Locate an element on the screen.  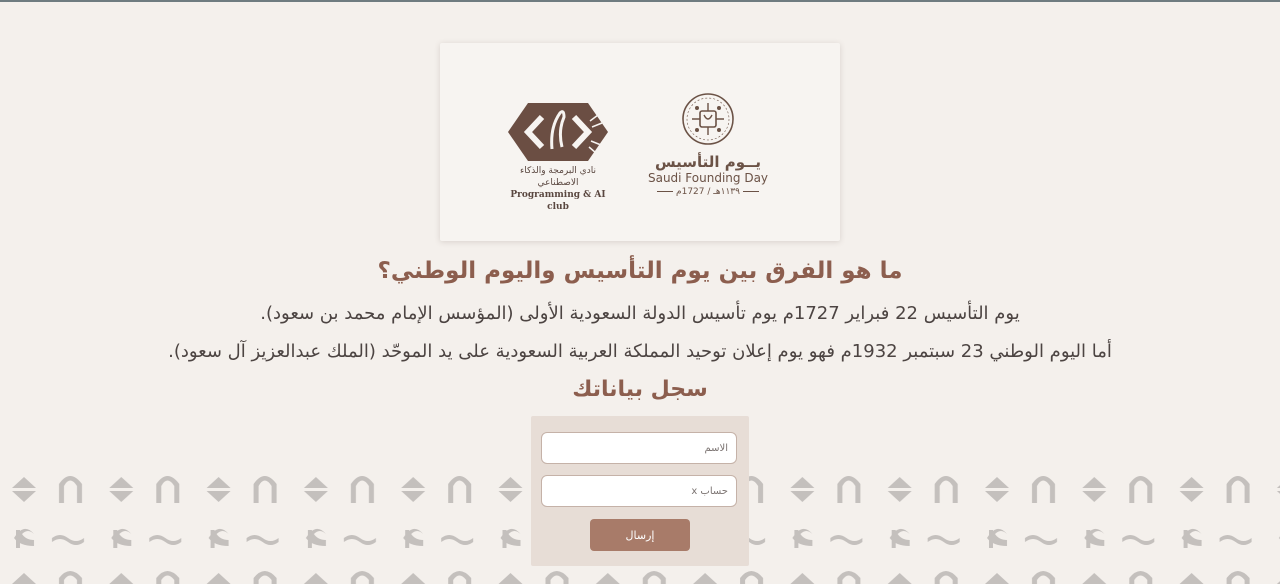
founding-day-title-english: Saudi Founding Day is located at coordinates (708, 178).